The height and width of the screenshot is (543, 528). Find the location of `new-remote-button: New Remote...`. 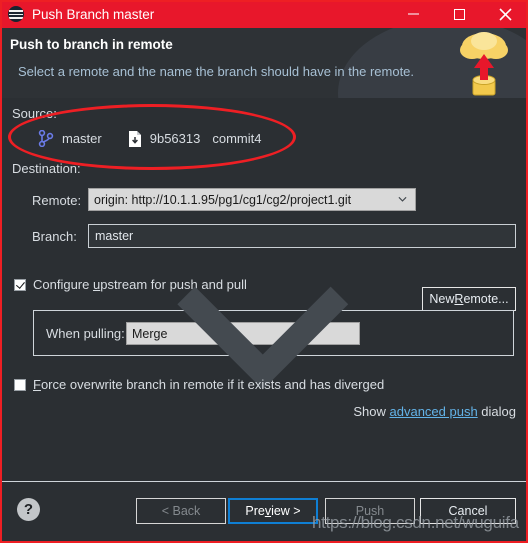

new-remote-button: New Remote... is located at coordinates (469, 299).